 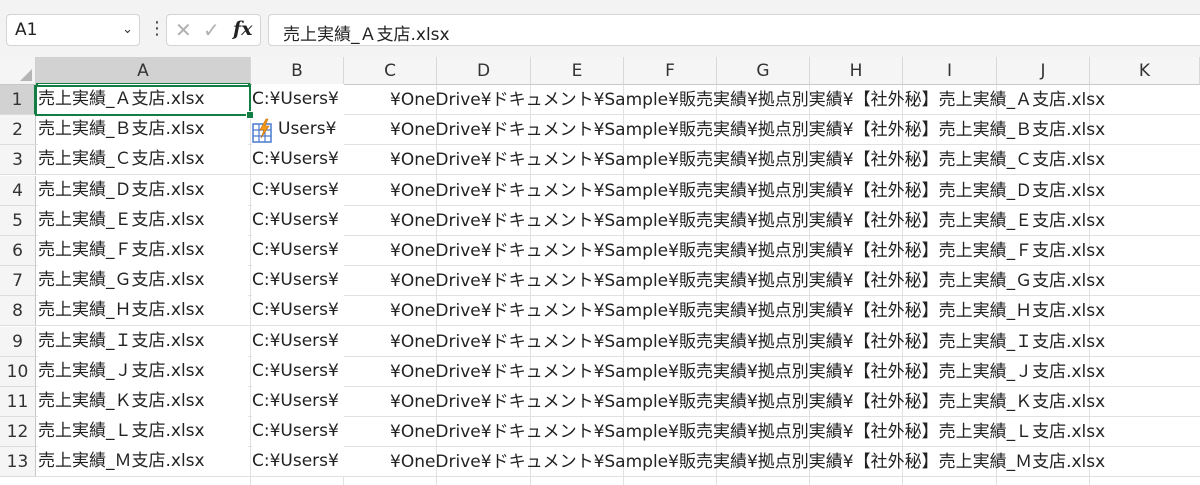 What do you see at coordinates (298, 461) in the screenshot?
I see `cell-b13: C:¥Users¥` at bounding box center [298, 461].